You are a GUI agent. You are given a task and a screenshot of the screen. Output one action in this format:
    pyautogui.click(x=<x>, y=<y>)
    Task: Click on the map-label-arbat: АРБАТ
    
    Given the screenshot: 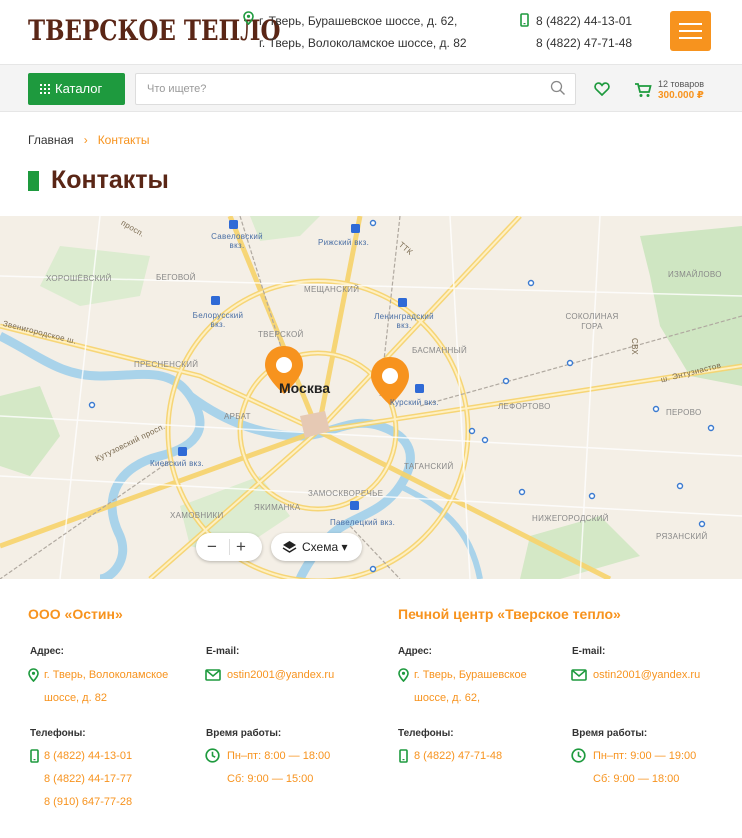 What is the action you would take?
    pyautogui.click(x=237, y=416)
    